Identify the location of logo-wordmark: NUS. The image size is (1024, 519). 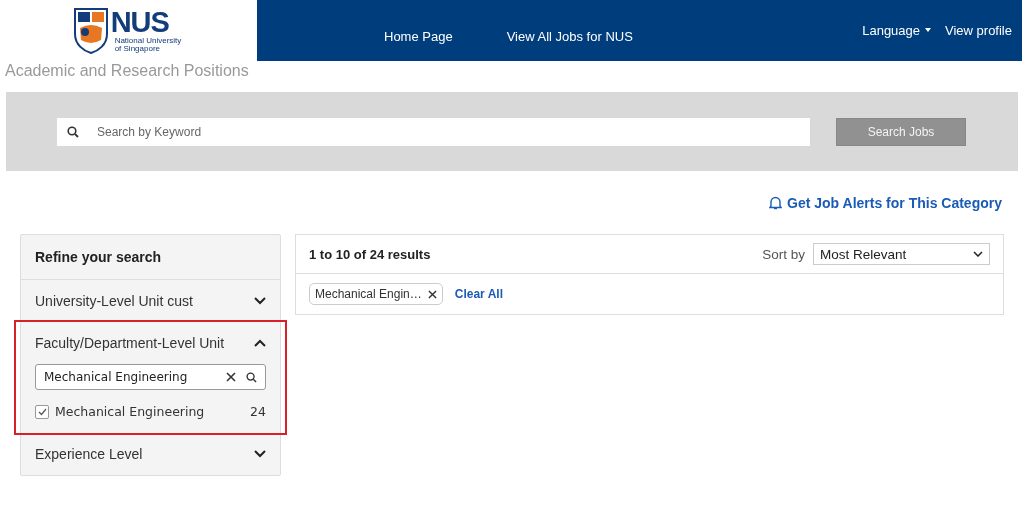
(140, 22).